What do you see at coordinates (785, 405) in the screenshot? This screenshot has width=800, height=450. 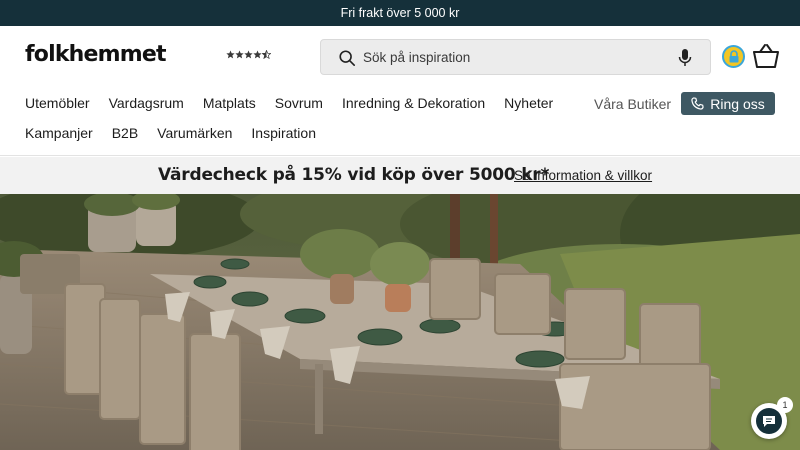 I see `chat-unread-count: 1` at bounding box center [785, 405].